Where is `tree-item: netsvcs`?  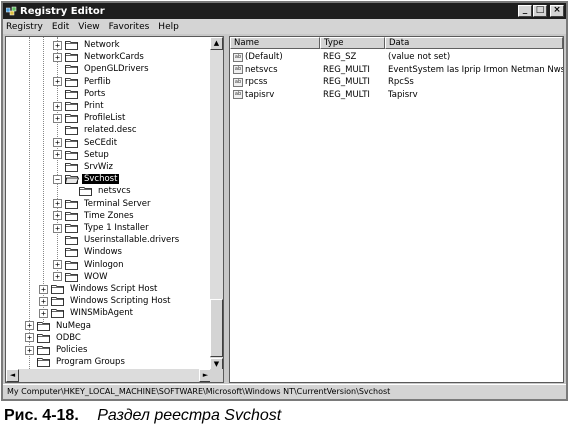
tree-item: netsvcs is located at coordinates (100, 191).